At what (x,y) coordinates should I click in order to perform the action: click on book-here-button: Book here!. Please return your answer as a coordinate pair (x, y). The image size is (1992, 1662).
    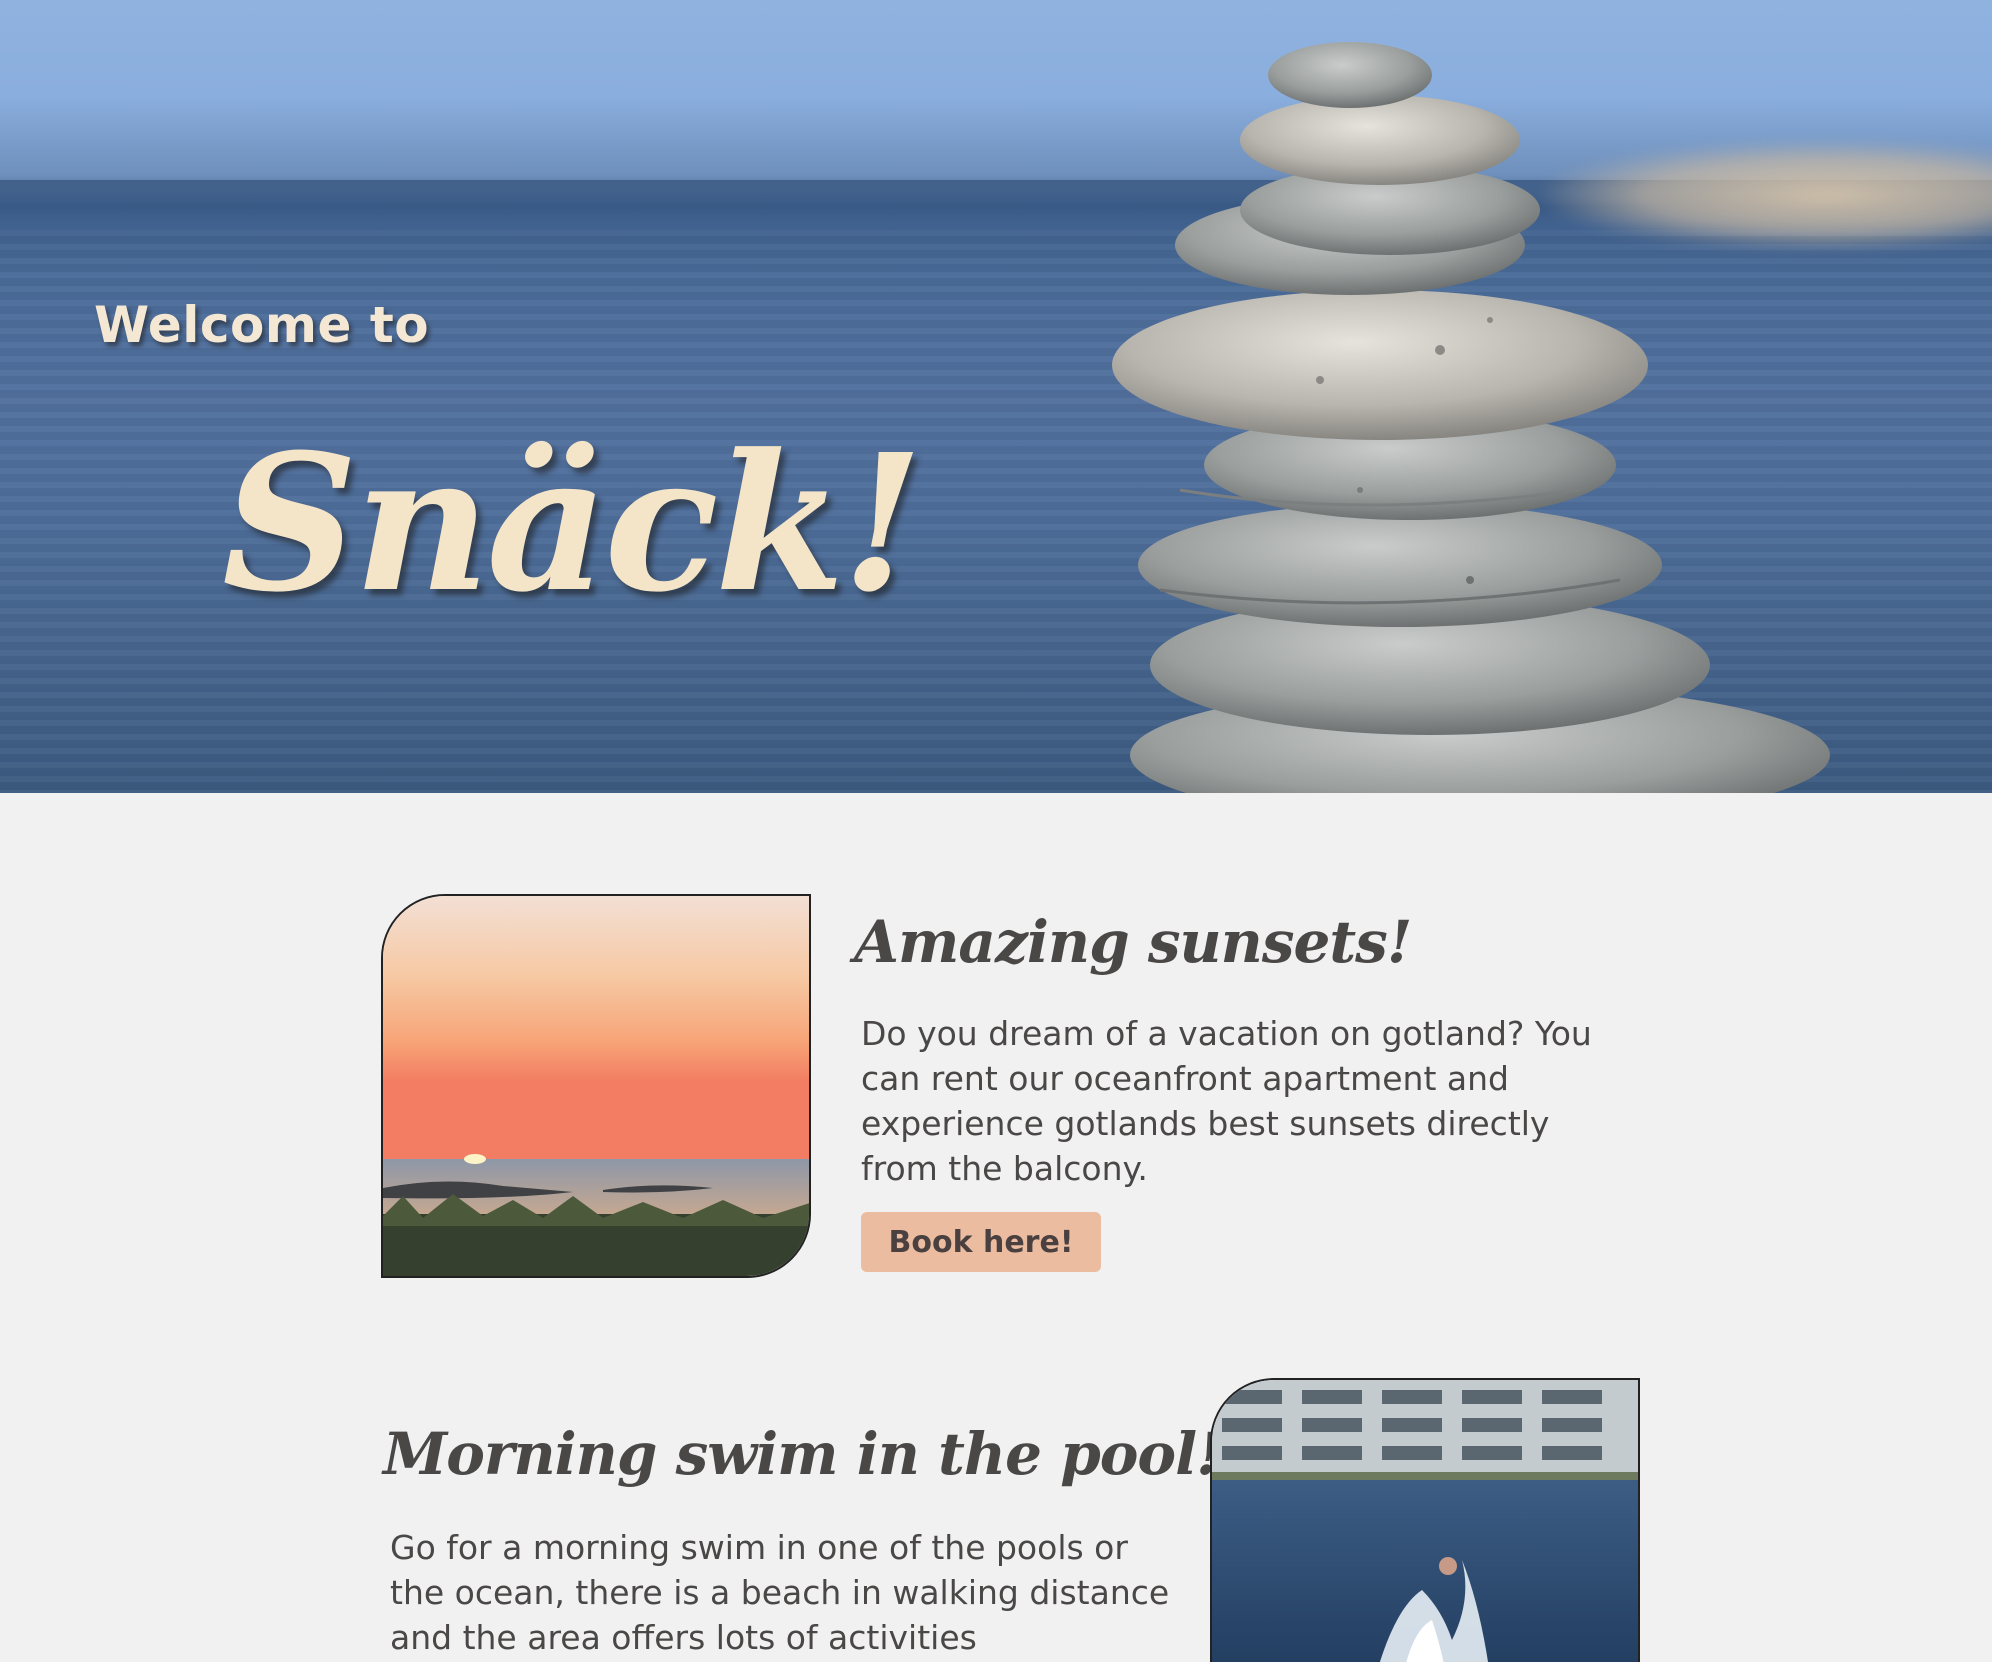
    Looking at the image, I should click on (981, 1242).